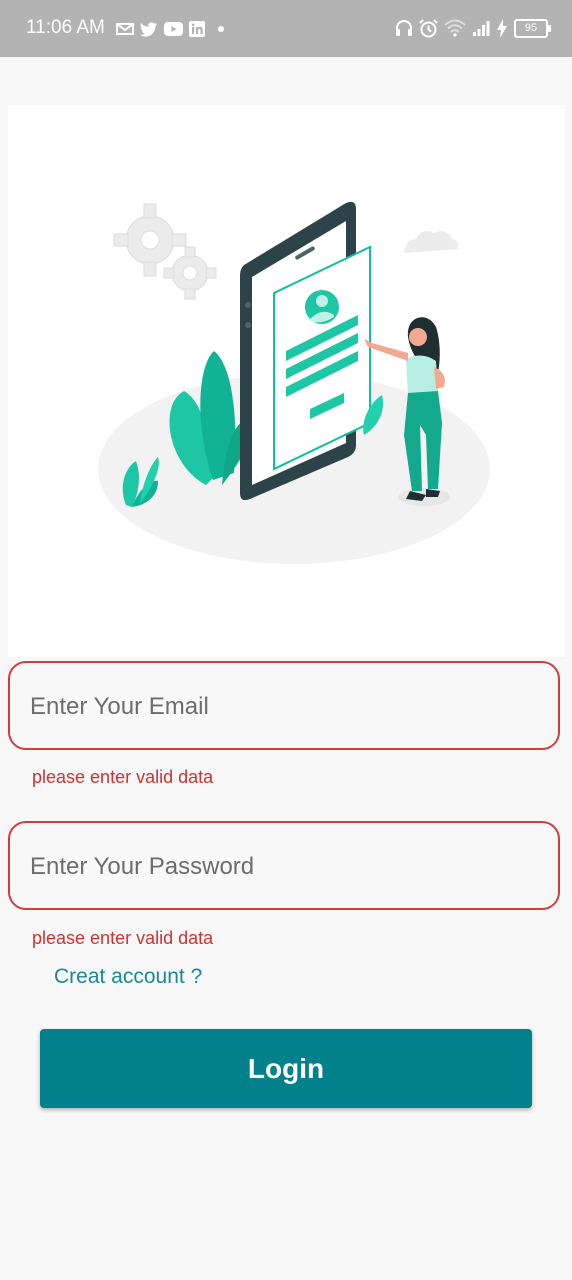 This screenshot has height=1280, width=572. I want to click on mail-icon, so click(125, 29).